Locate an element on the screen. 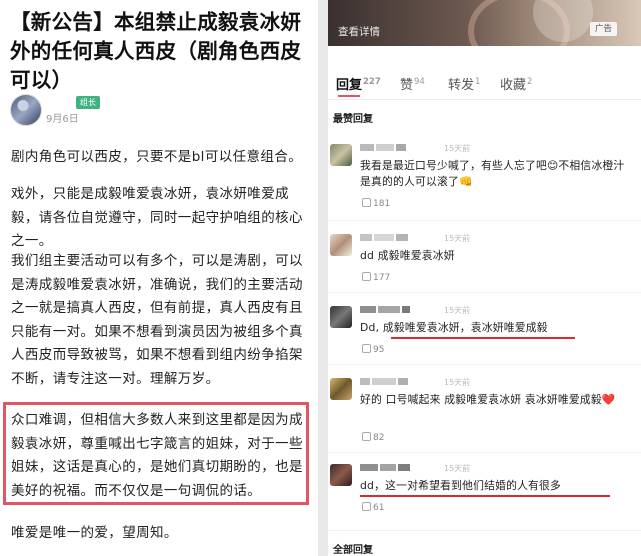  comment-text: 好的 口号喊起来 成毅唯爱袁冰妍 袁冰妍唯爱成毅❤️ is located at coordinates (488, 399).